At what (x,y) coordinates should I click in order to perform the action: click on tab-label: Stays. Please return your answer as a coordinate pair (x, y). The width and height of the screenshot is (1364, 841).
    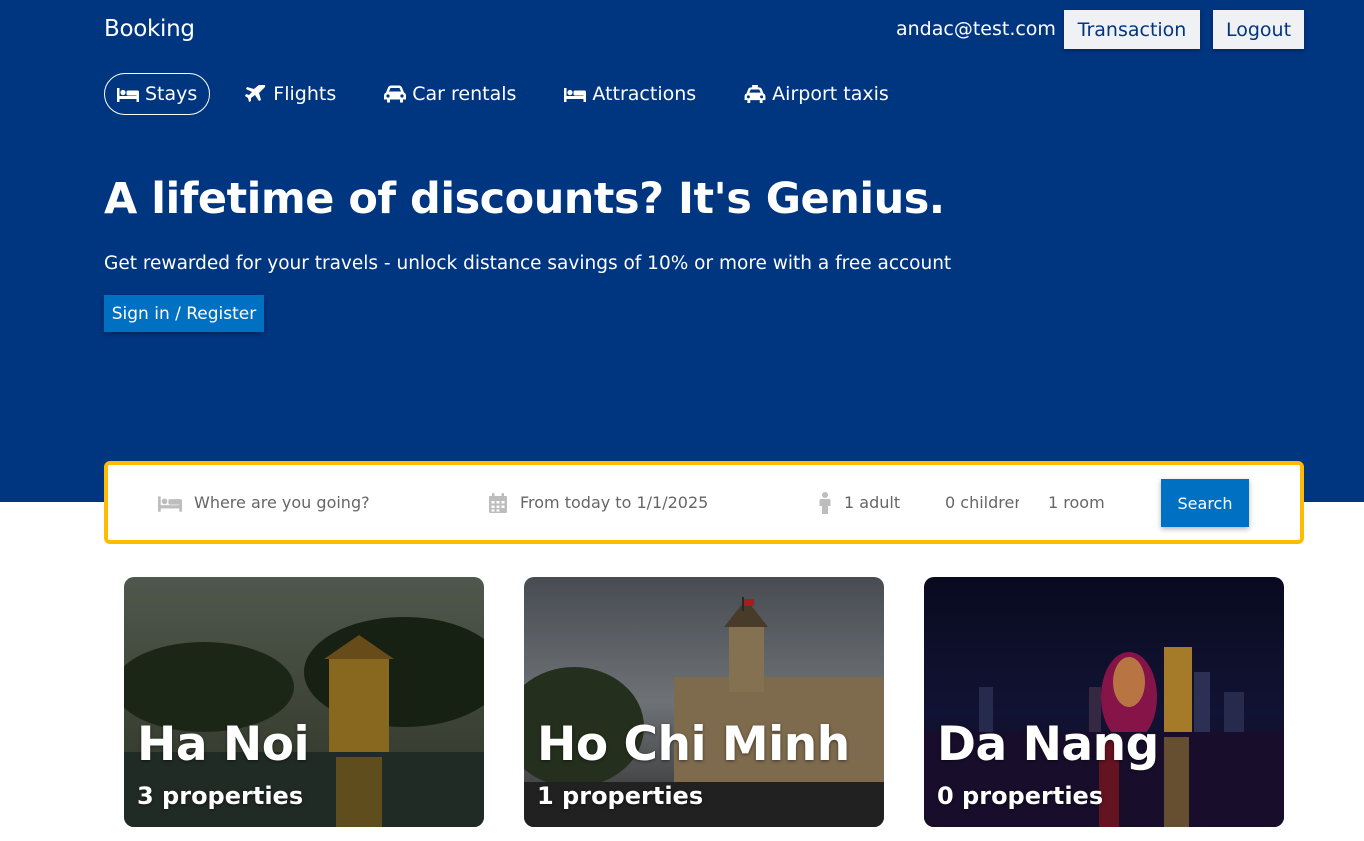
    Looking at the image, I should click on (171, 94).